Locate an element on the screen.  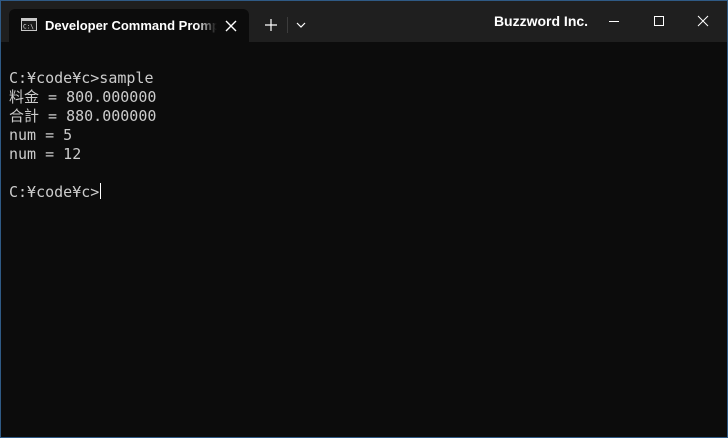
app-name: Buzzword Inc. is located at coordinates (541, 21).